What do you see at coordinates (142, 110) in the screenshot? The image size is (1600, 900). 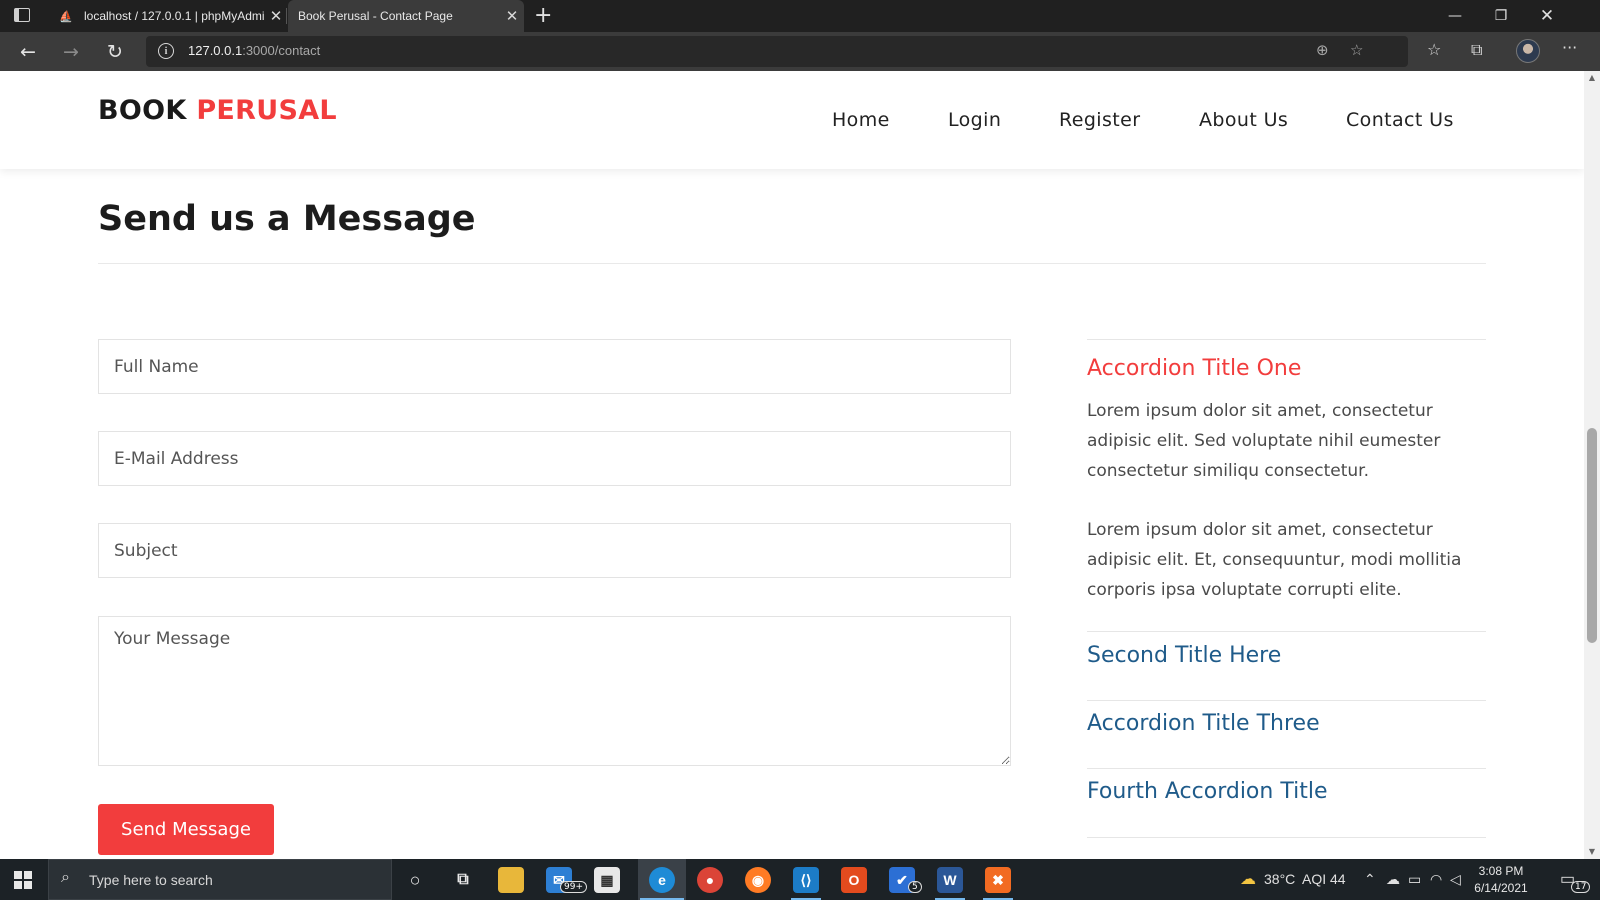 I see `logo-word-book: BOOK` at bounding box center [142, 110].